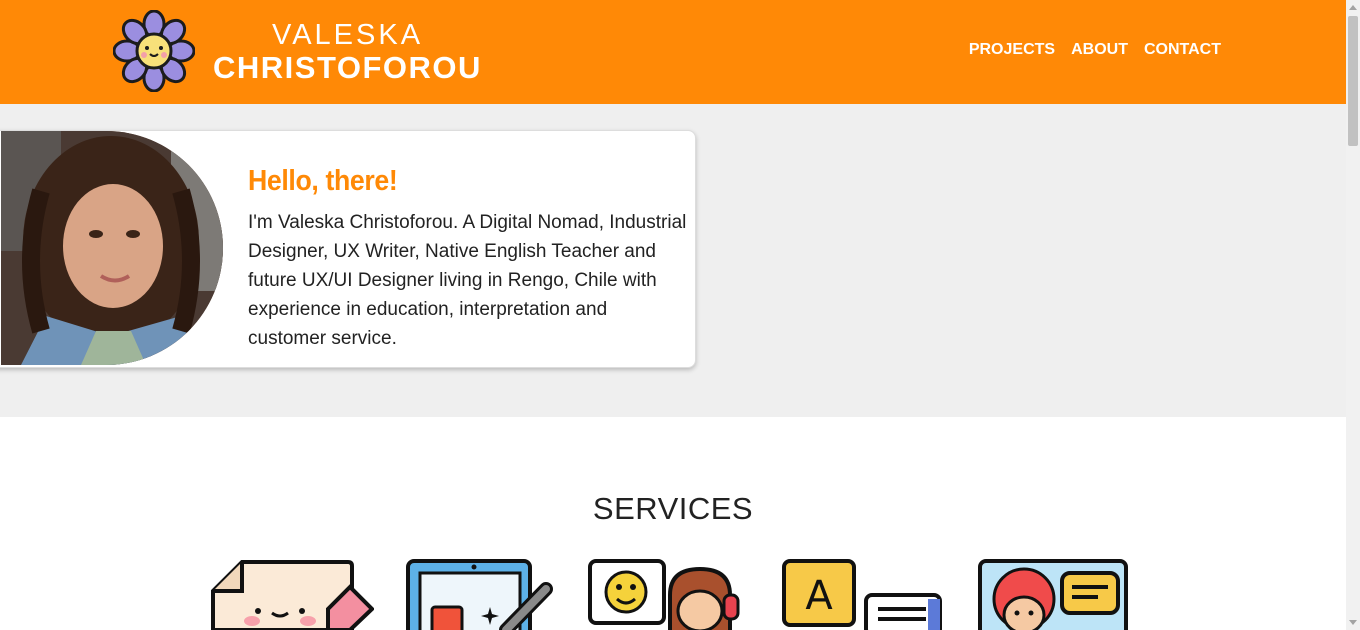  Describe the element at coordinates (348, 35) in the screenshot. I see `brand-first-name: VALESKA` at that location.